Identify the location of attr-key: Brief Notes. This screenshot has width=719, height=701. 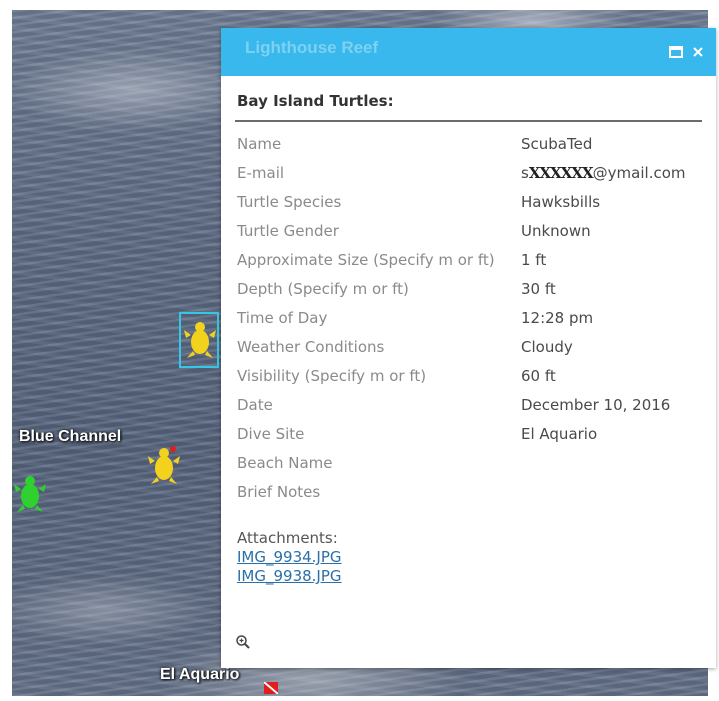
(279, 492).